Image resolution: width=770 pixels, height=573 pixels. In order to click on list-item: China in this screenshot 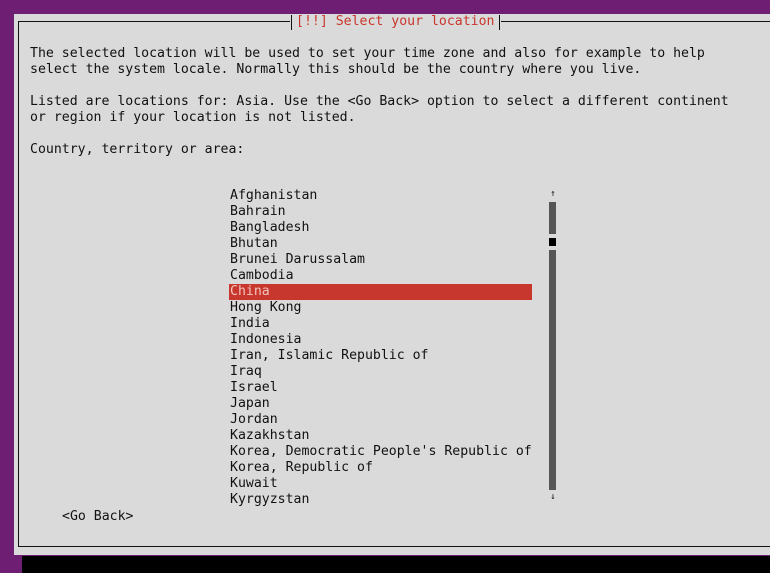, I will do `click(380, 292)`.